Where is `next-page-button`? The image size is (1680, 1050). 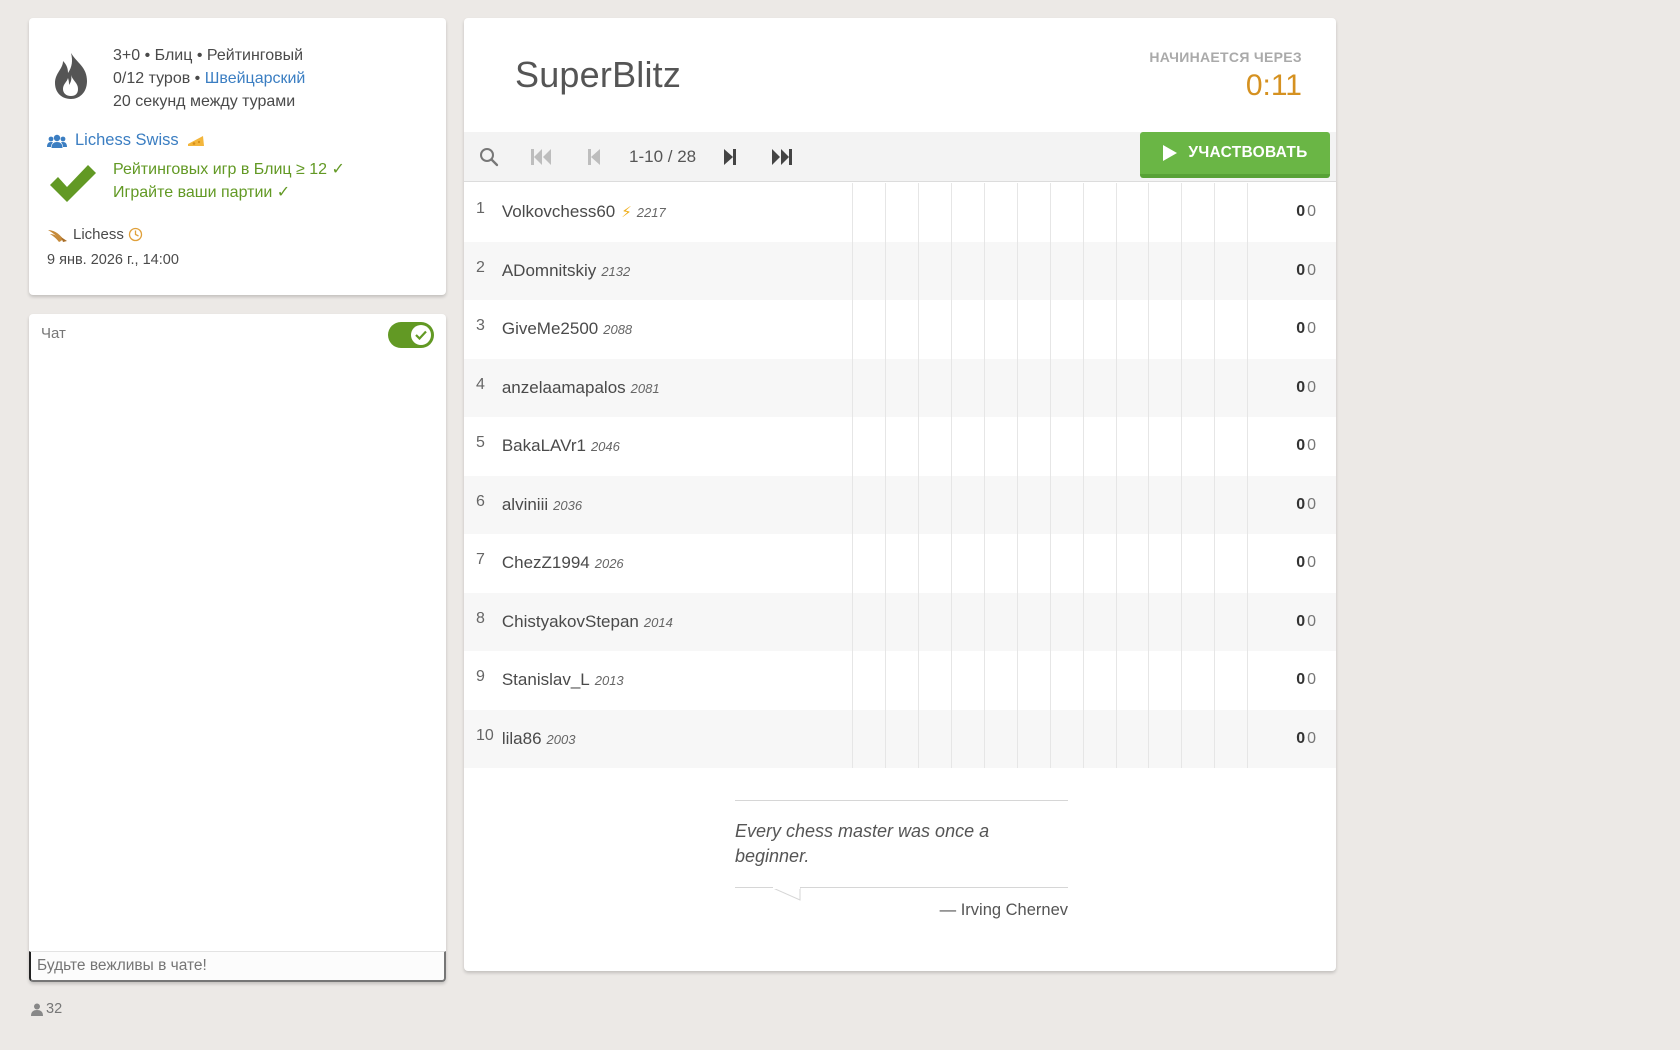 next-page-button is located at coordinates (730, 157).